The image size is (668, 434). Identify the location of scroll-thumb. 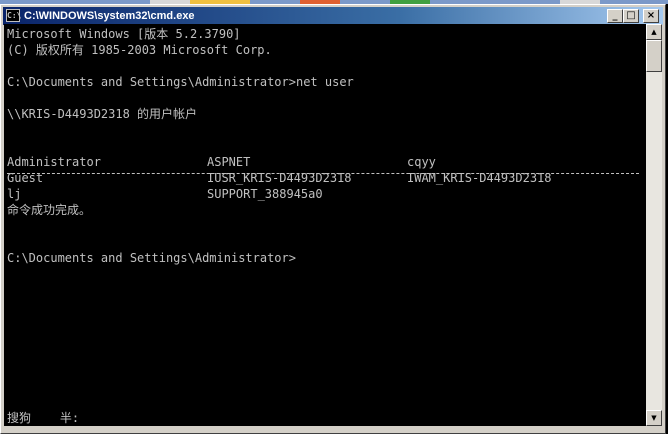
(654, 56).